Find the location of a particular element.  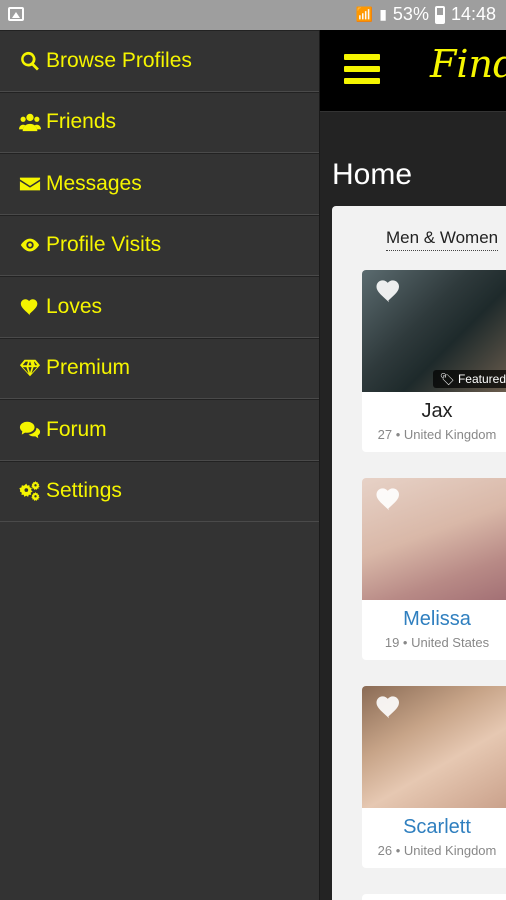

profile-name: Melissa is located at coordinates (434, 619).